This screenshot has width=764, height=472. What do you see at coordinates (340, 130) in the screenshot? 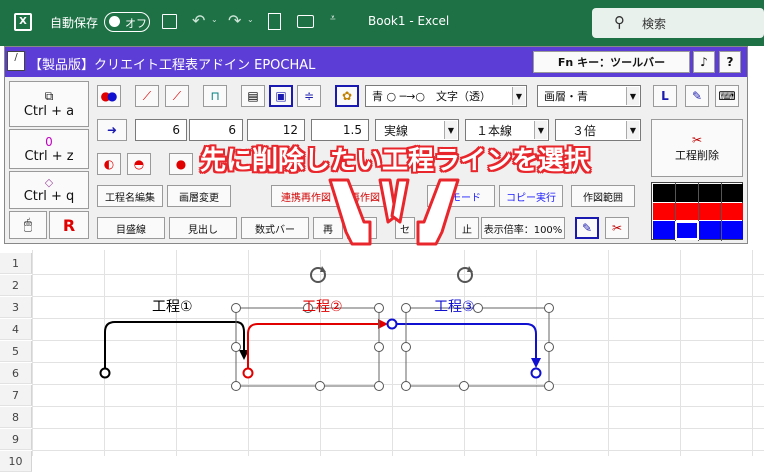
I see `value-field-4: 1.5` at bounding box center [340, 130].